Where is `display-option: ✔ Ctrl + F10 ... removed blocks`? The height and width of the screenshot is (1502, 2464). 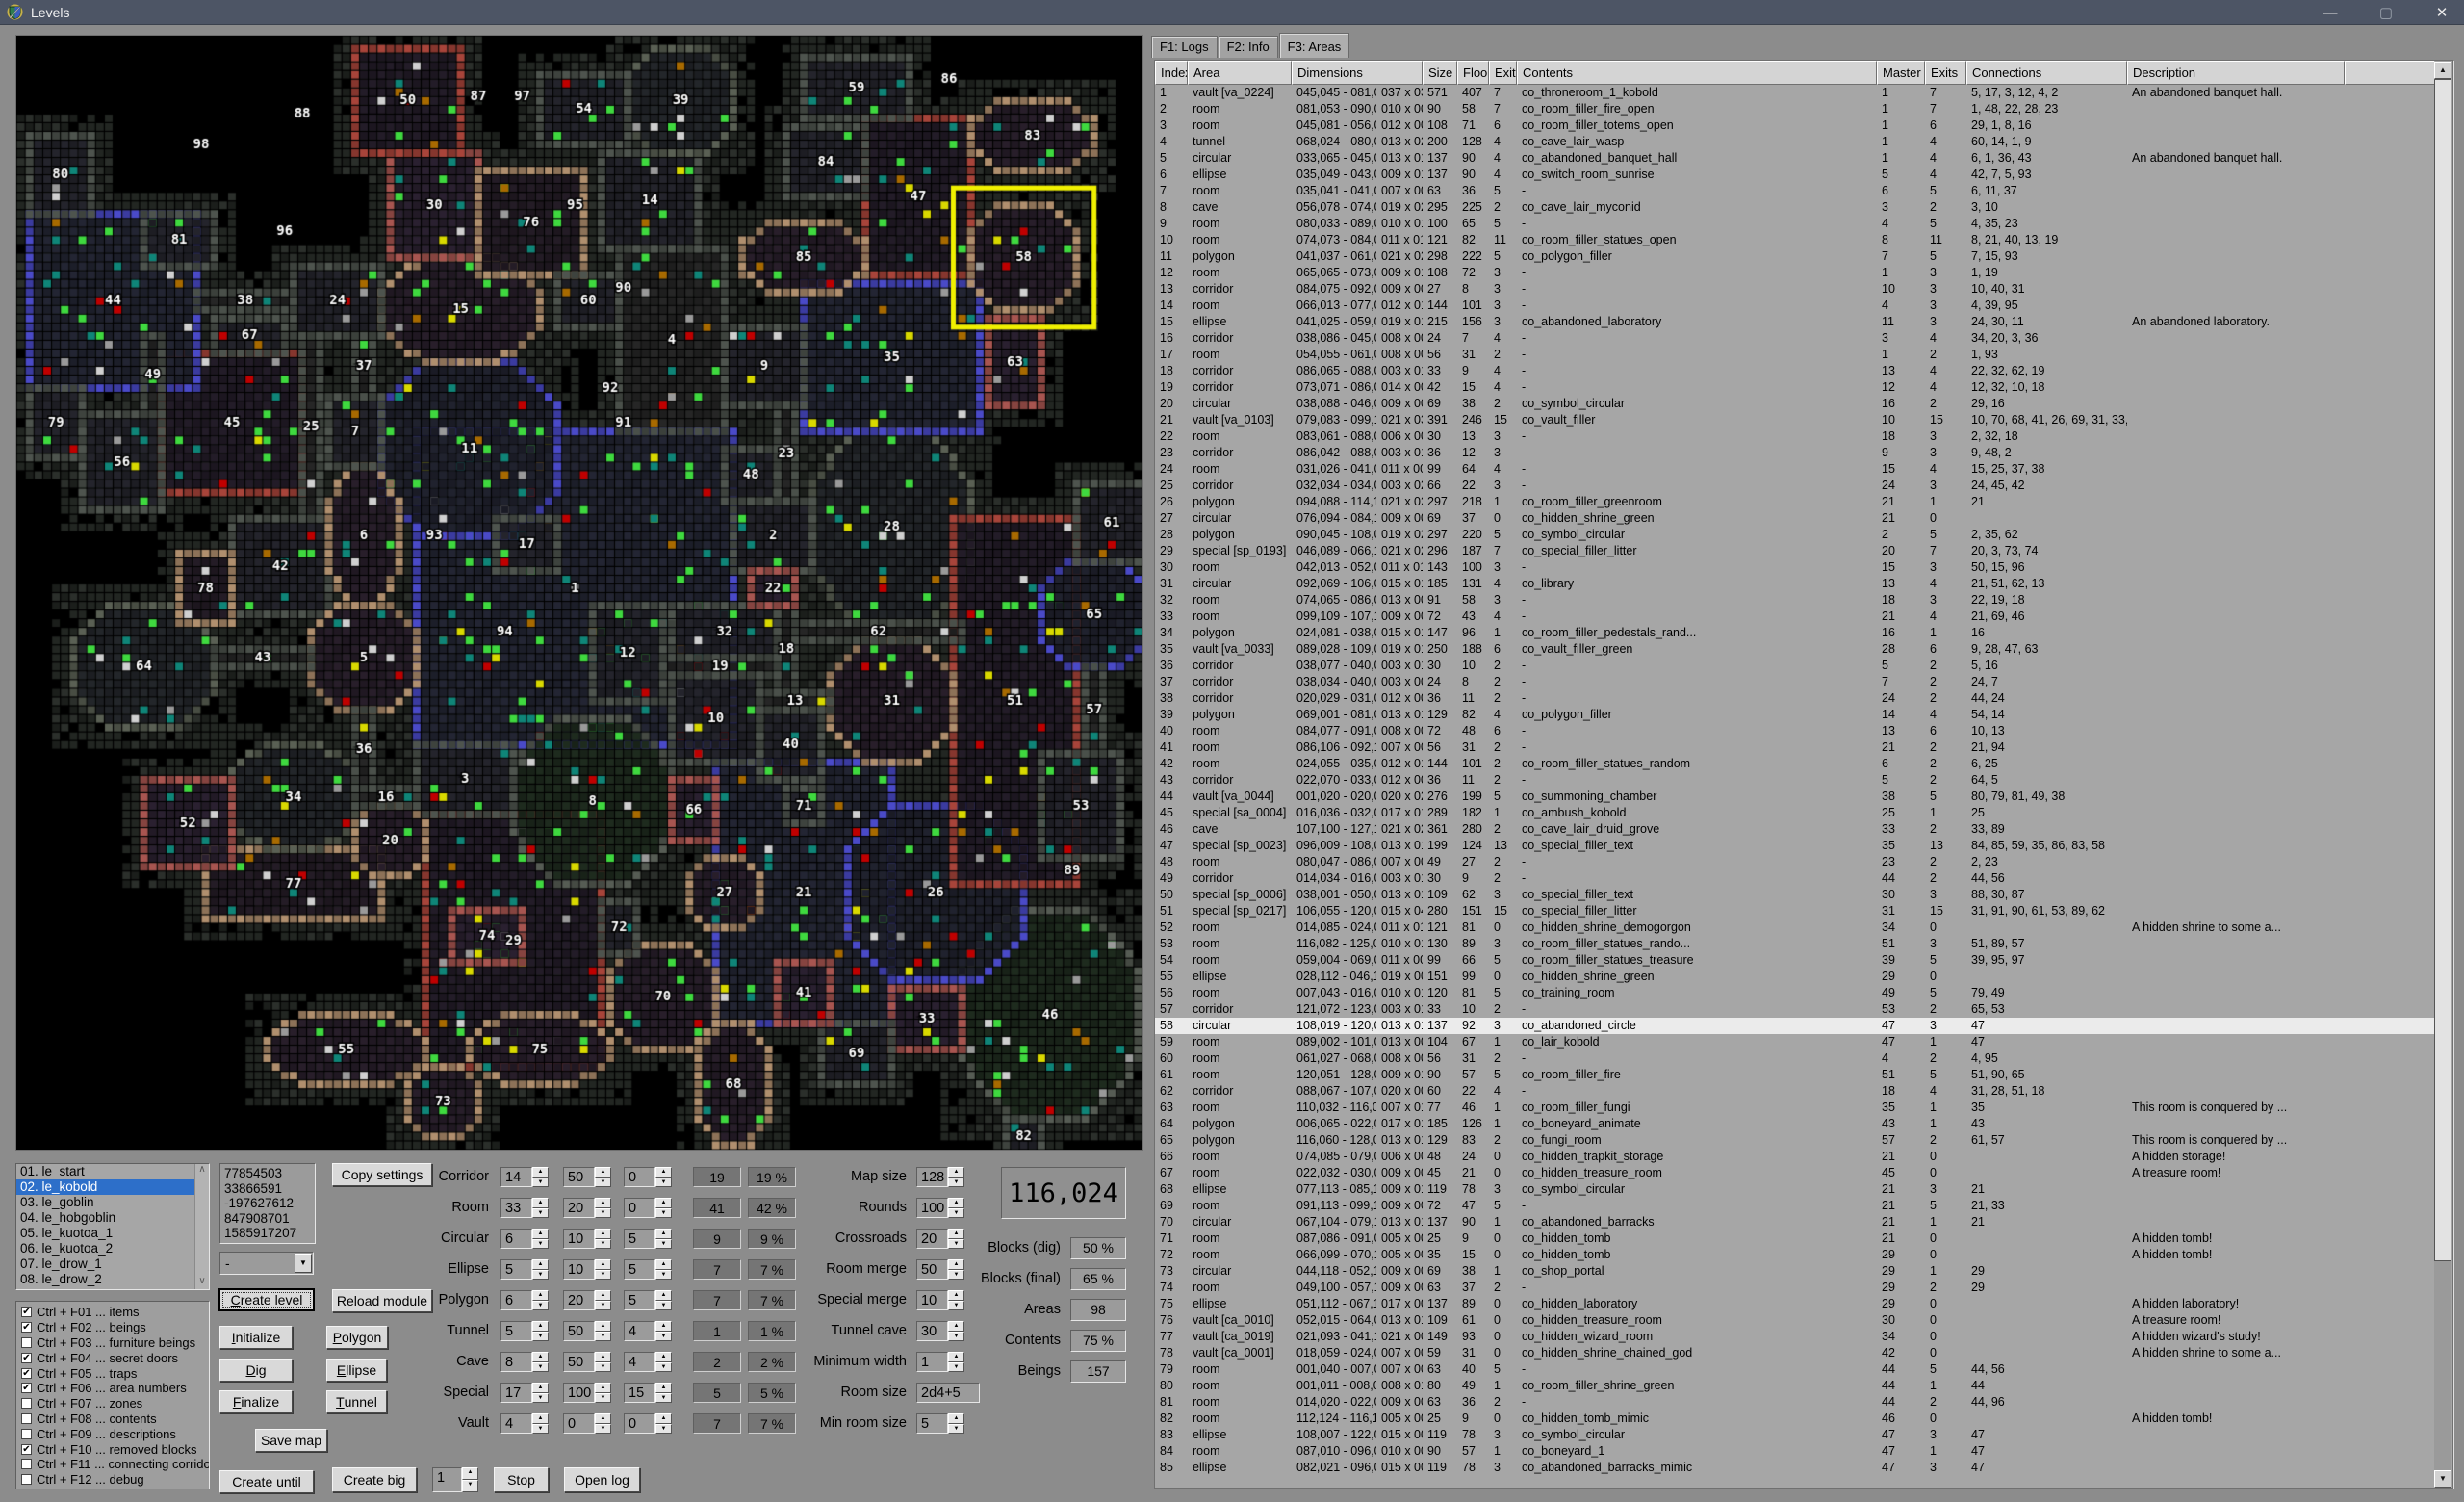
display-option: ✔ Ctrl + F10 ... removed blocks is located at coordinates (114, 1449).